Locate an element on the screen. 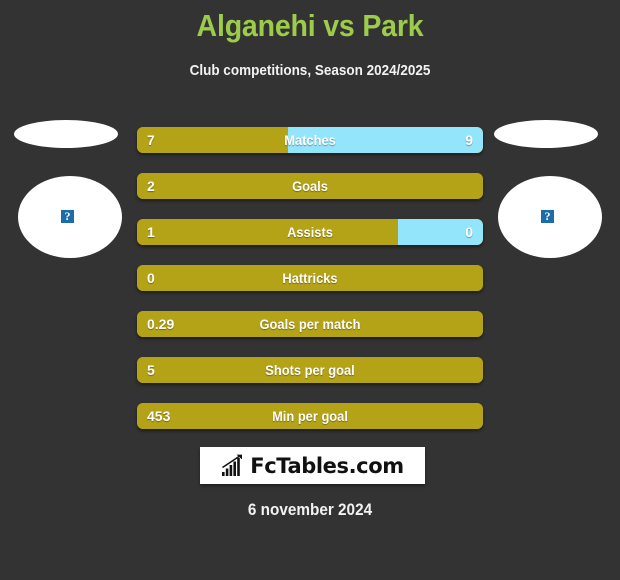 This screenshot has height=580, width=620. stat-bar-row: 0.29 Goals per match is located at coordinates (310, 324).